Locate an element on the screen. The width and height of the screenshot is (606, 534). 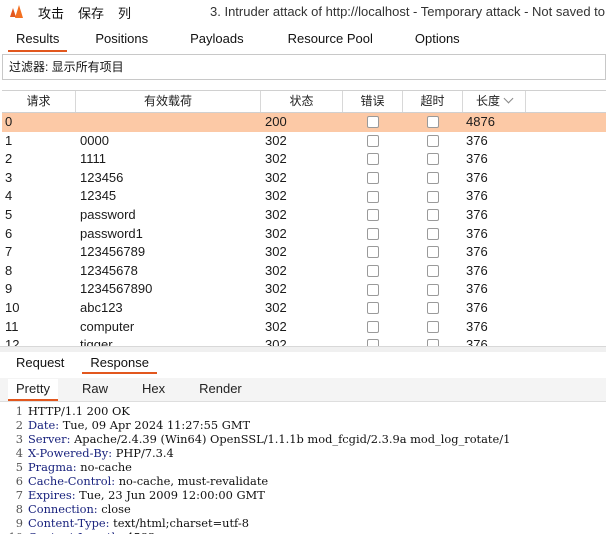
column-header-request: 请求 is located at coordinates (39, 101).